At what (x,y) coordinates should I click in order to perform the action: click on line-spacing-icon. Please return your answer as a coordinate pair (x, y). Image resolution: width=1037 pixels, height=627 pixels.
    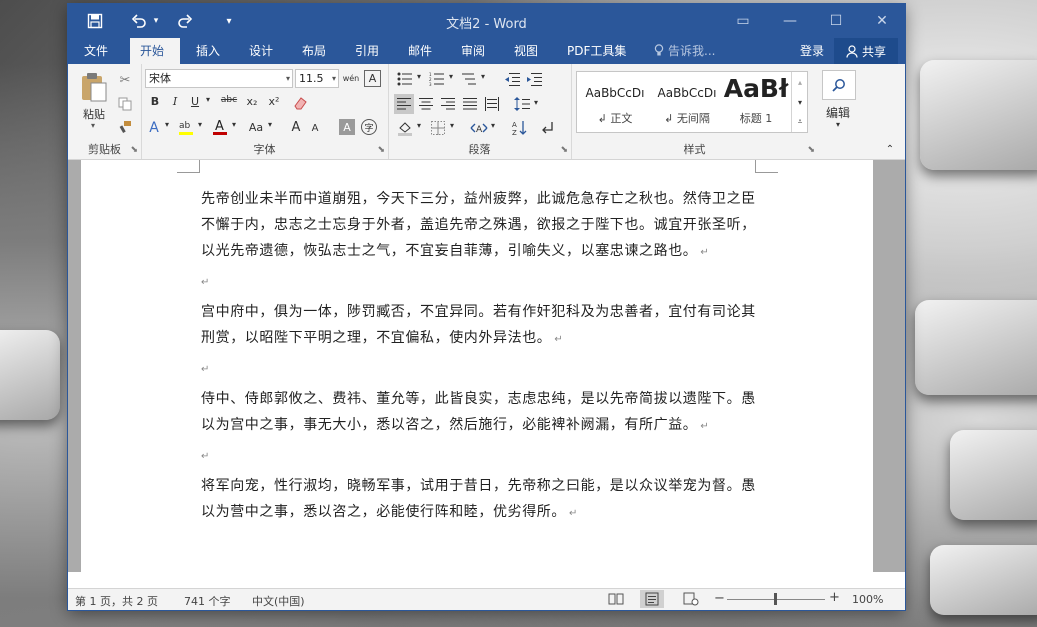
    Looking at the image, I should click on (522, 104).